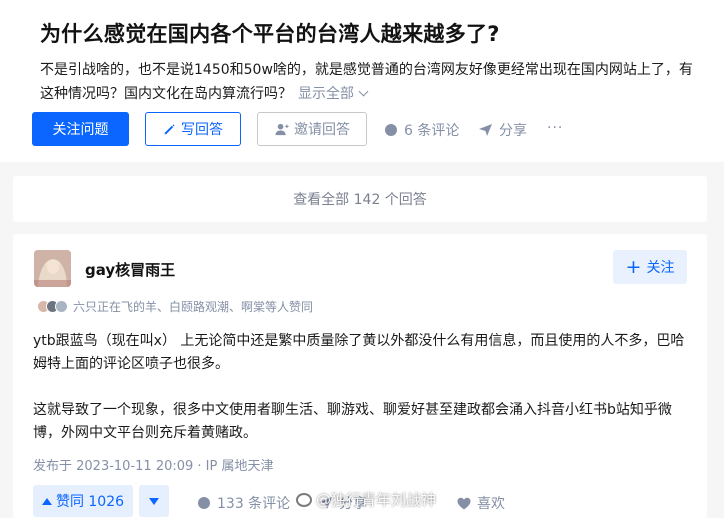 This screenshot has height=518, width=724. I want to click on question-comments-button: 6 条评论, so click(421, 130).